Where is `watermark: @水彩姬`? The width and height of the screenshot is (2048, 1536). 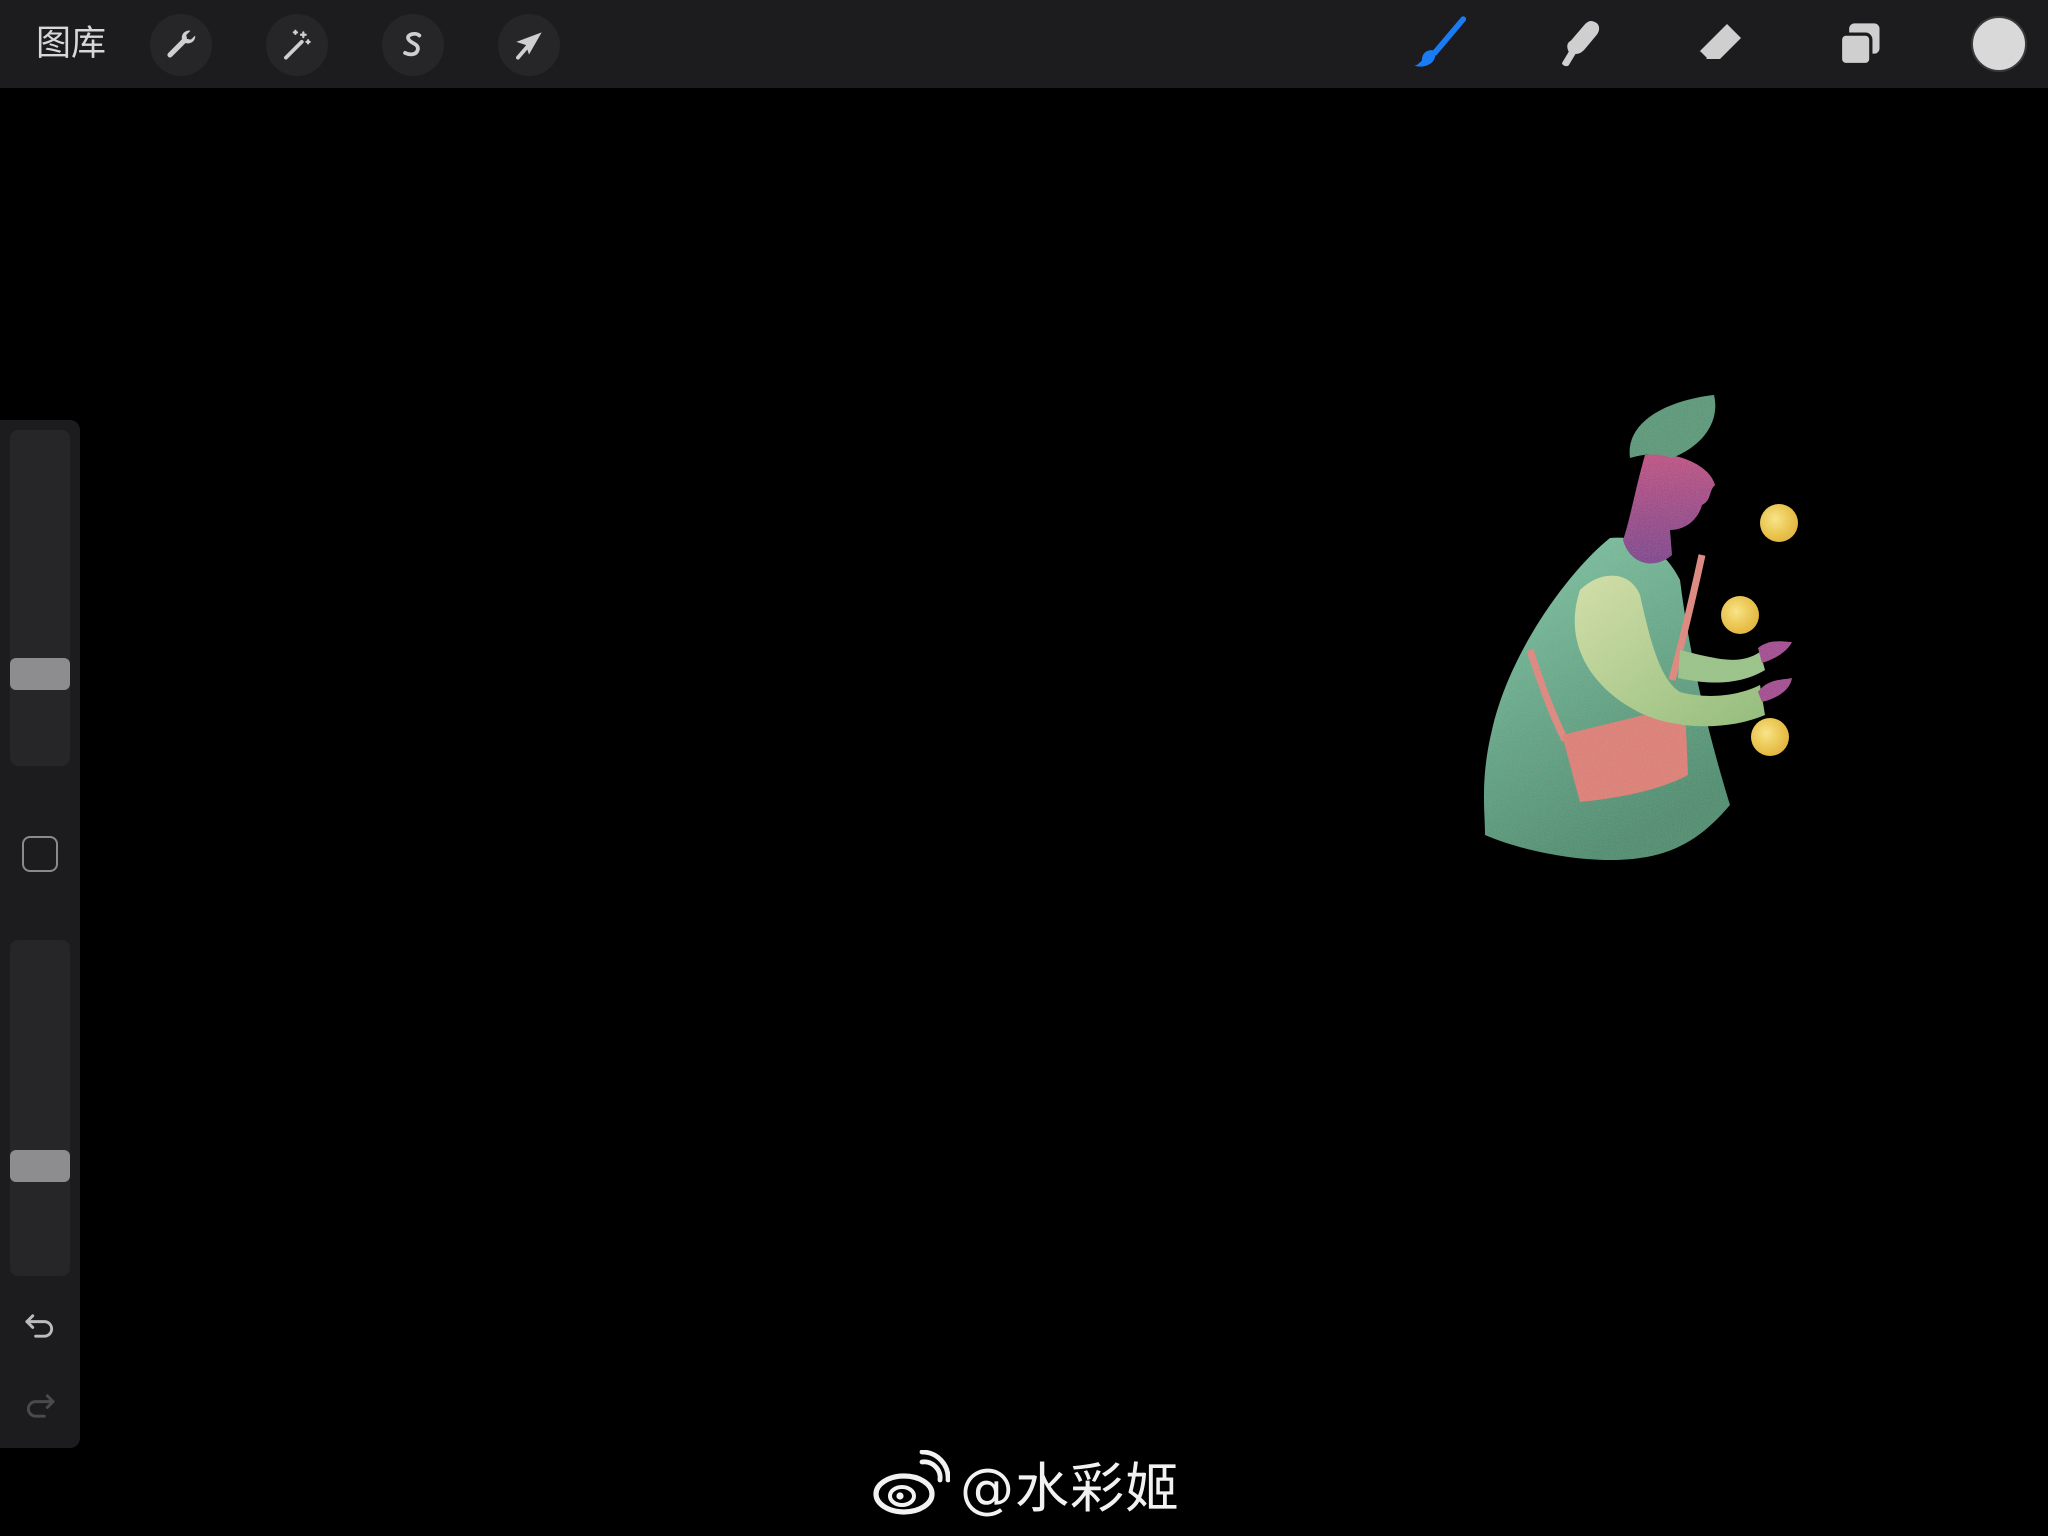 watermark: @水彩姬 is located at coordinates (1025, 1484).